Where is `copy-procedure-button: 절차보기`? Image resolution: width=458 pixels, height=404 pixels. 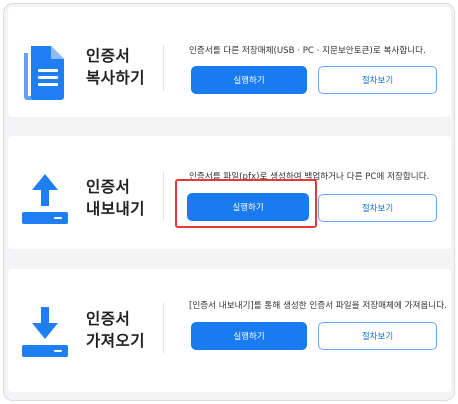
copy-procedure-button: 절차보기 is located at coordinates (377, 80).